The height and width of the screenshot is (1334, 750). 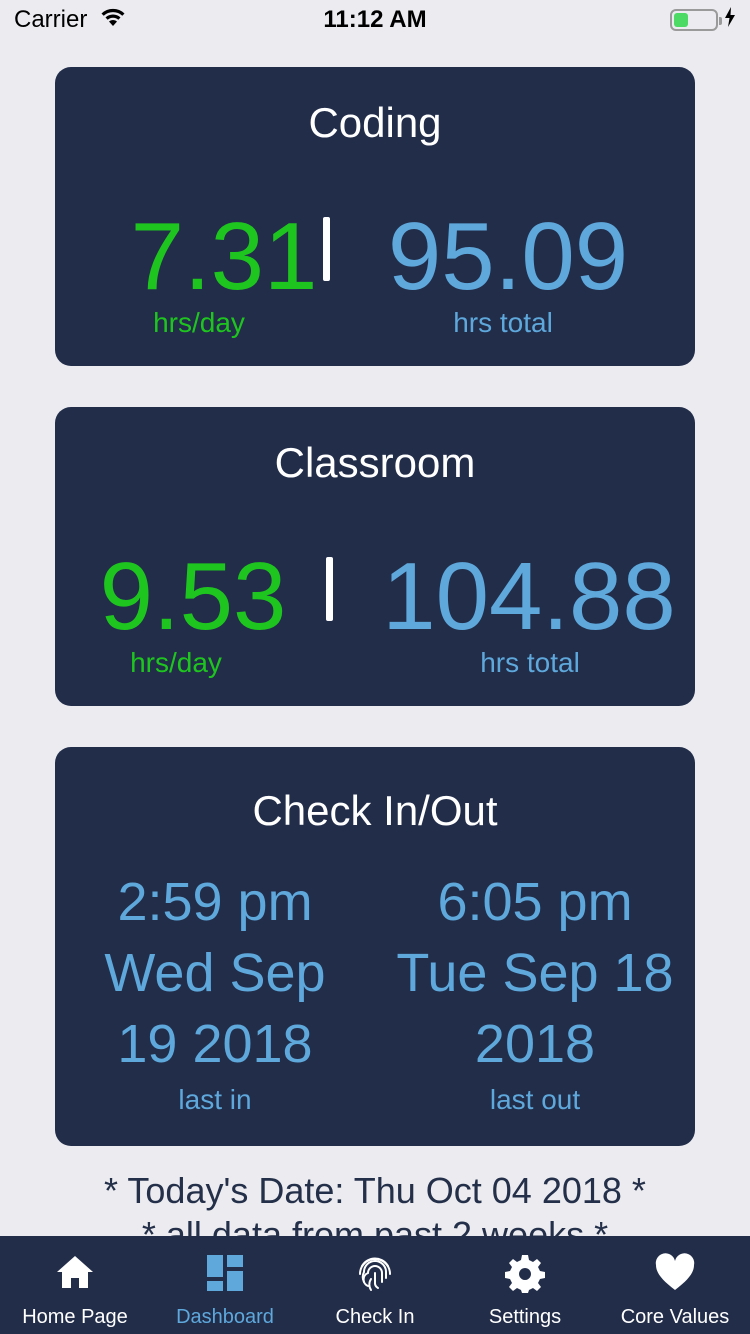 I want to click on carrier-label: Carrier, so click(x=51, y=19).